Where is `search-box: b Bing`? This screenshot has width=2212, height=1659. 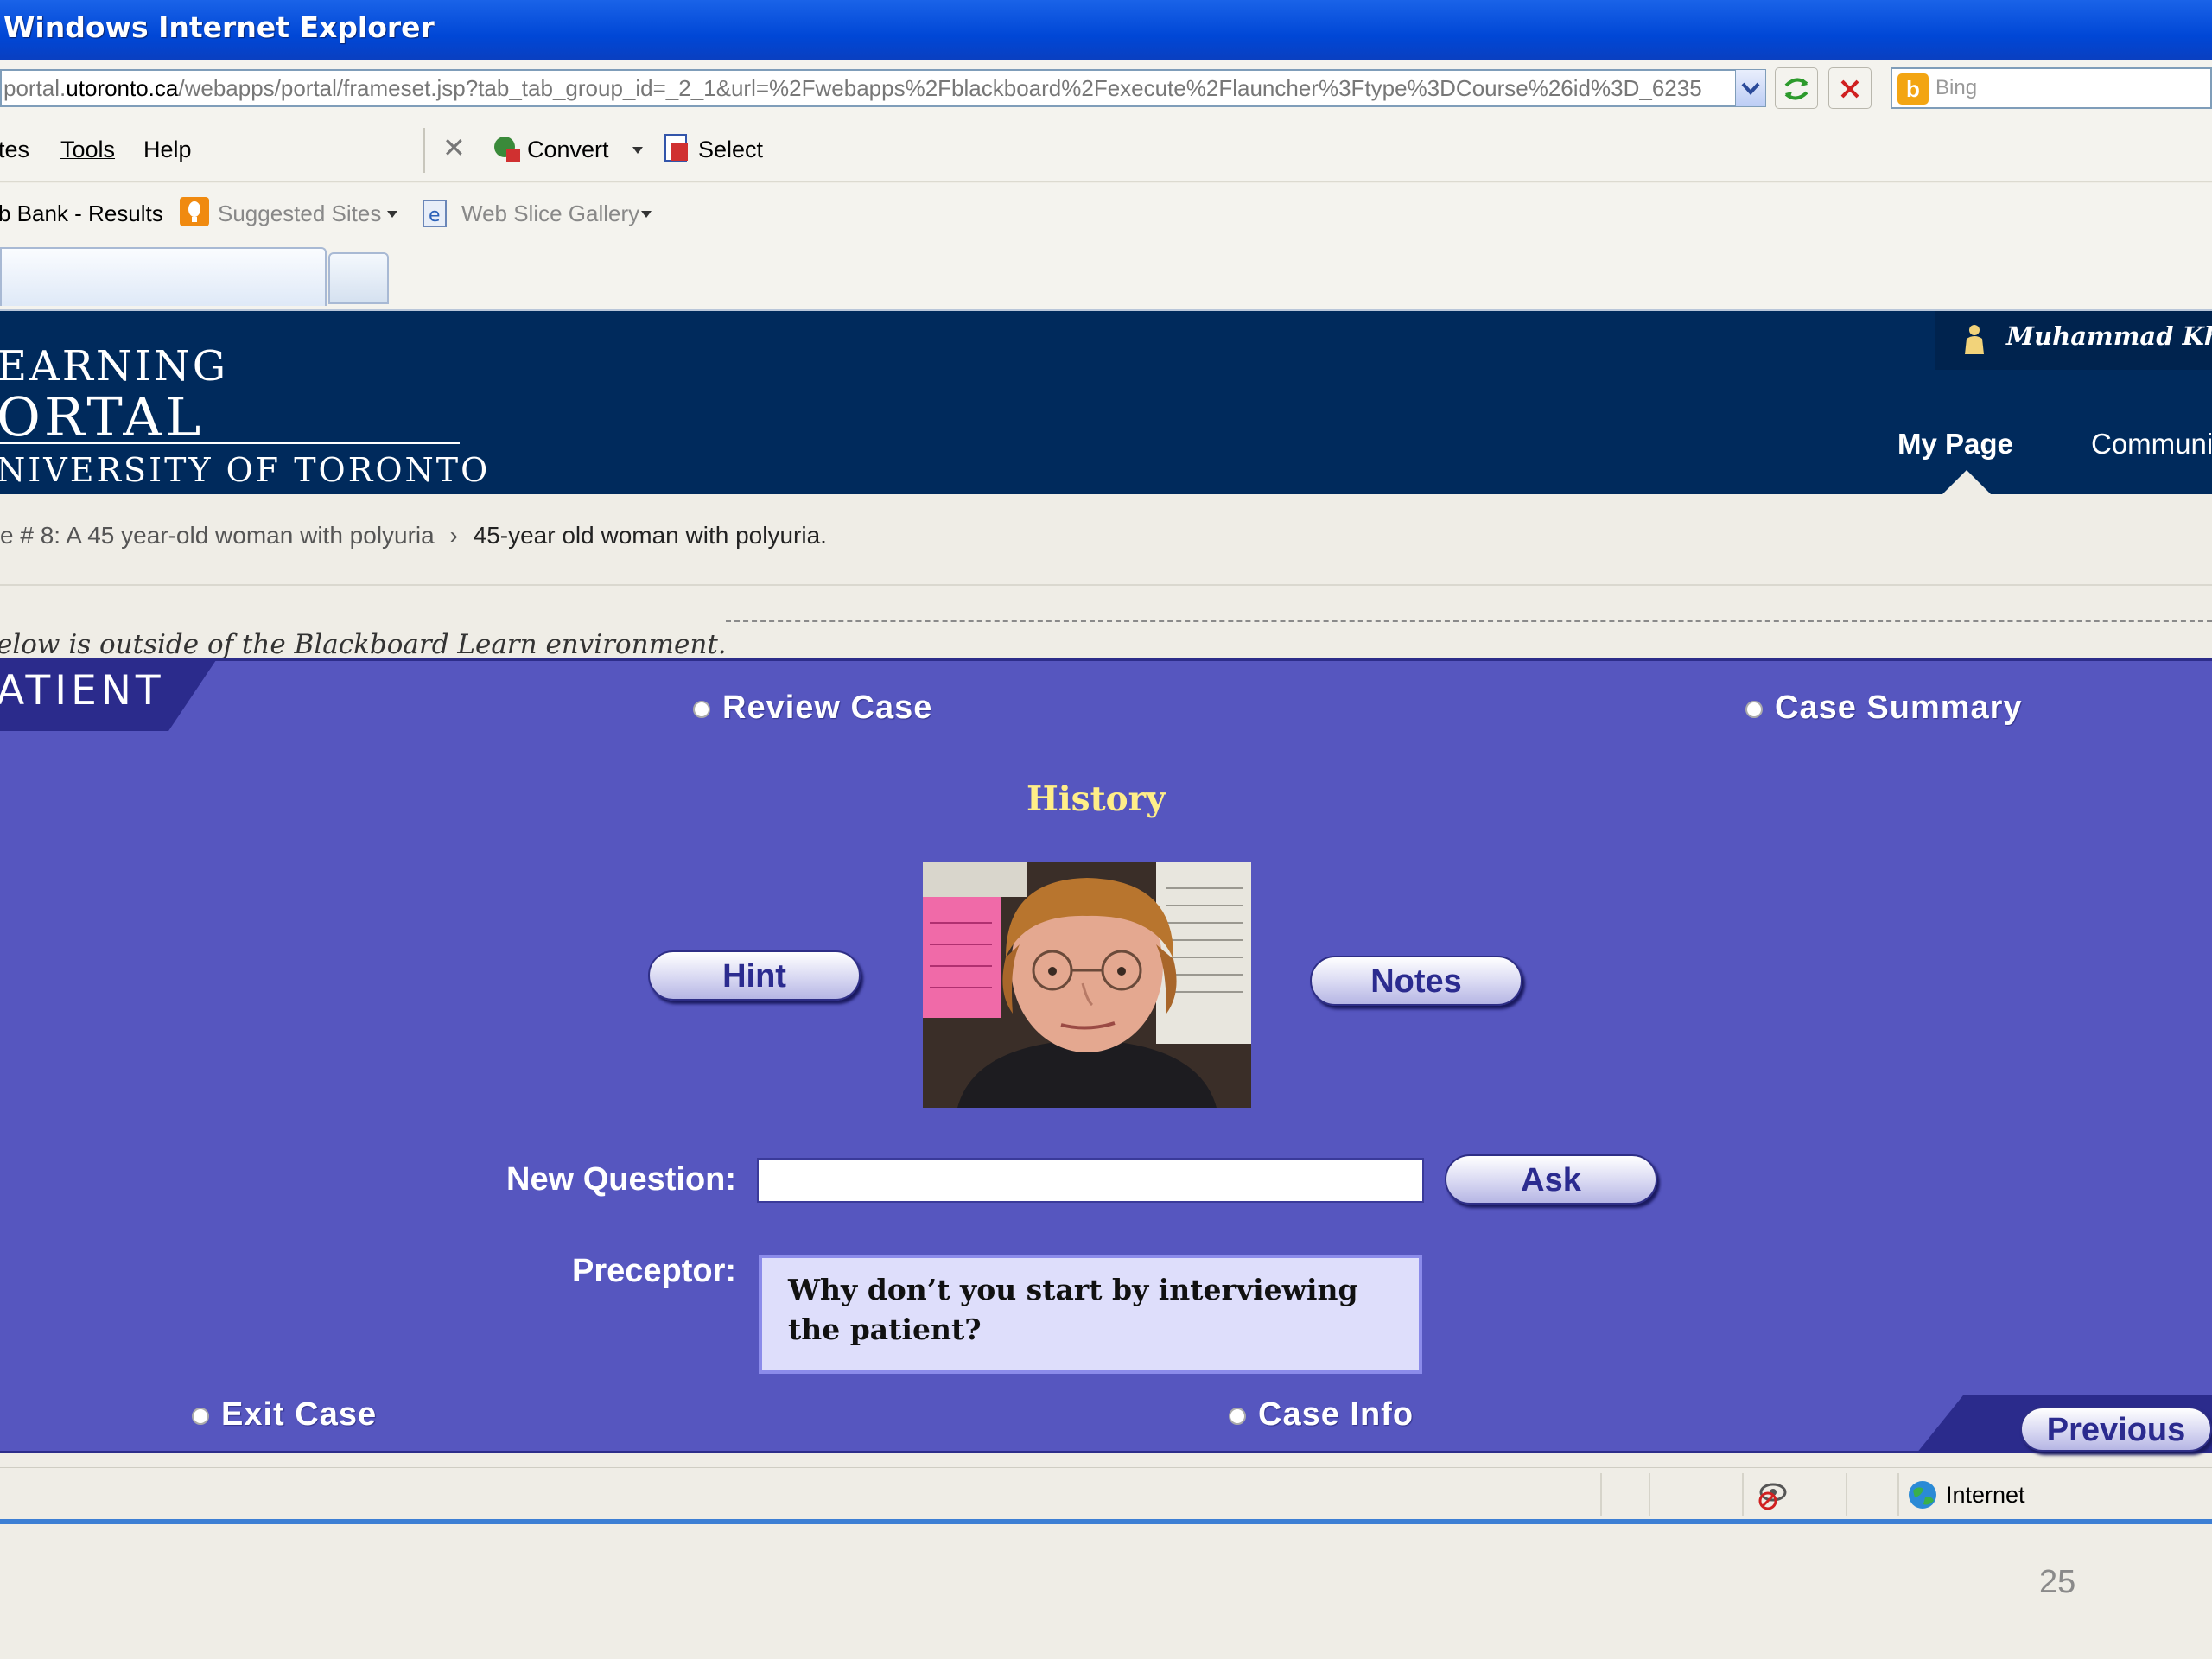
search-box: b Bing is located at coordinates (2051, 88).